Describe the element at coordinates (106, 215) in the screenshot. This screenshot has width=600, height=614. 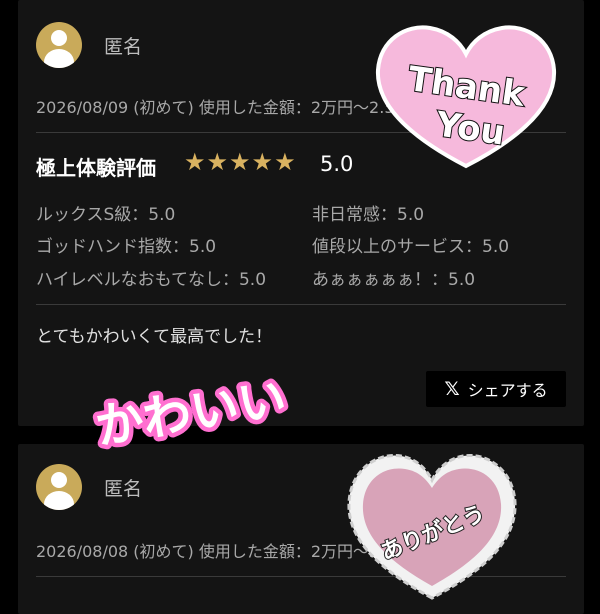
I see `sub-rating: ルックスS級：5.0` at that location.